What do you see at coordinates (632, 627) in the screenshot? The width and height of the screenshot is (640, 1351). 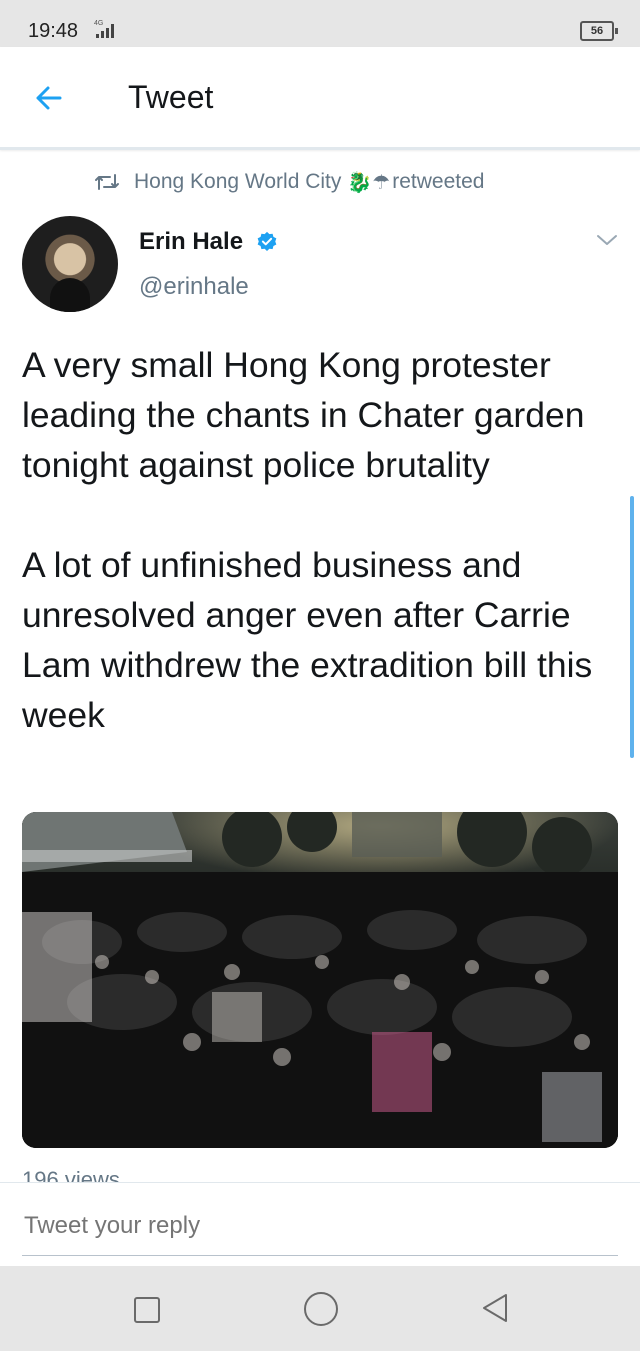 I see `scrollbar` at bounding box center [632, 627].